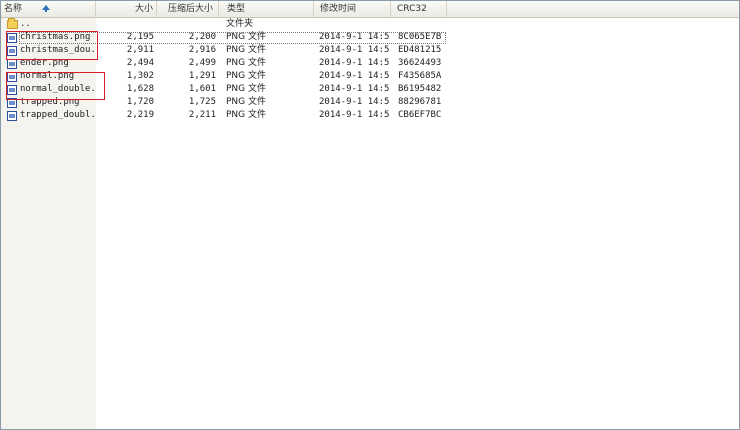 This screenshot has height=430, width=740. What do you see at coordinates (202, 63) in the screenshot?
I see `cell-packed: 2,499` at bounding box center [202, 63].